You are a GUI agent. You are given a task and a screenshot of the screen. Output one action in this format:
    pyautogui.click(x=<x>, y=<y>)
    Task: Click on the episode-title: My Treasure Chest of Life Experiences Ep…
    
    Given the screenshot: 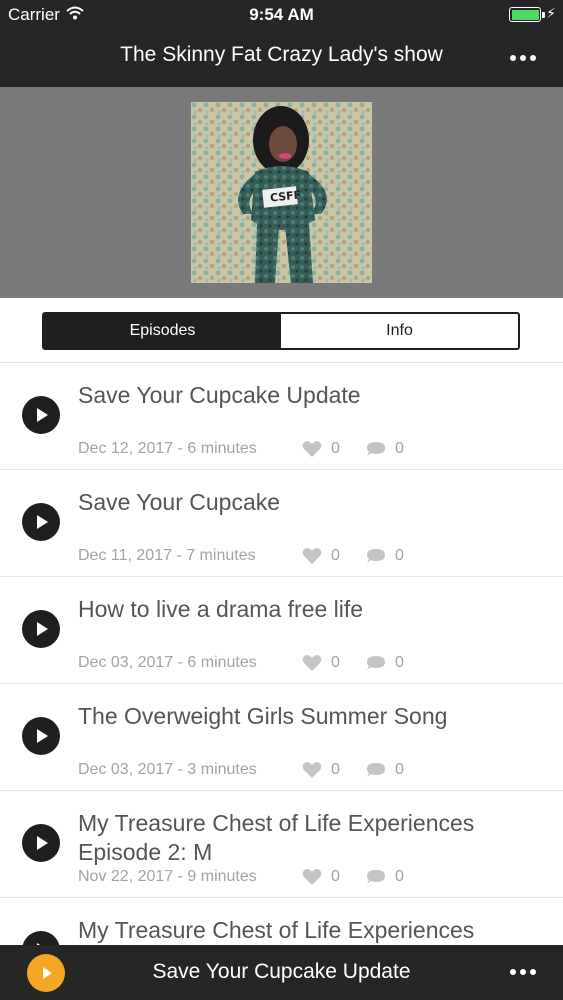 What is the action you would take?
    pyautogui.click(x=276, y=837)
    